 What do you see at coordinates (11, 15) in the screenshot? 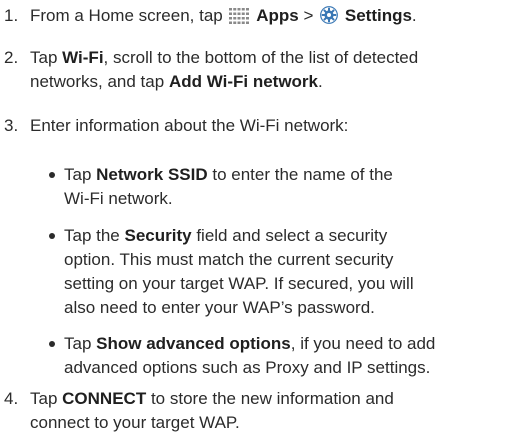
I see `step-number: 1.` at bounding box center [11, 15].